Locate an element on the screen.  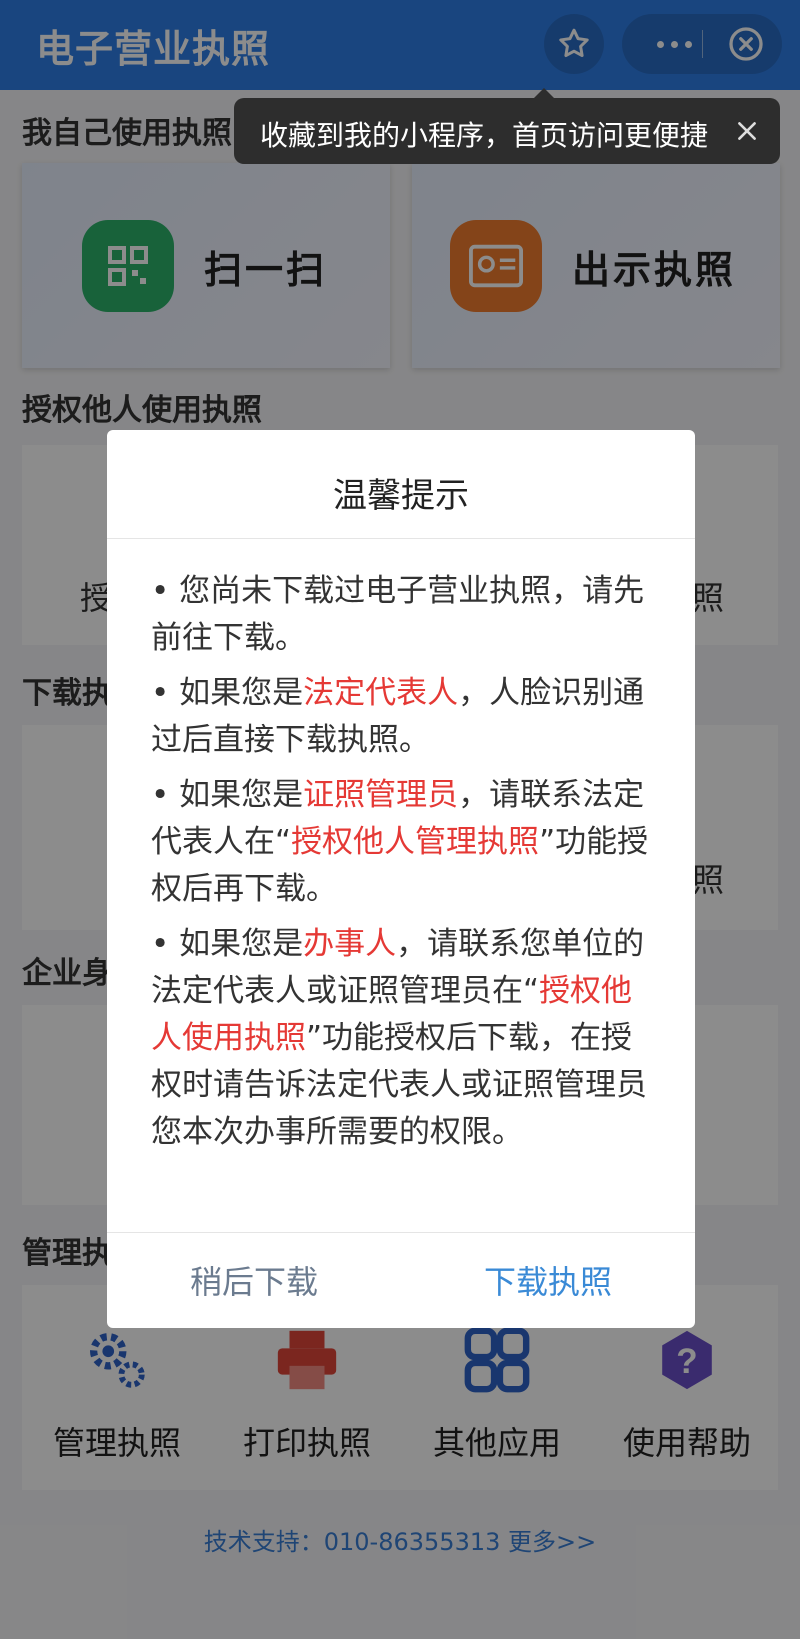
dialog-title: 温馨提示 is located at coordinates (401, 496).